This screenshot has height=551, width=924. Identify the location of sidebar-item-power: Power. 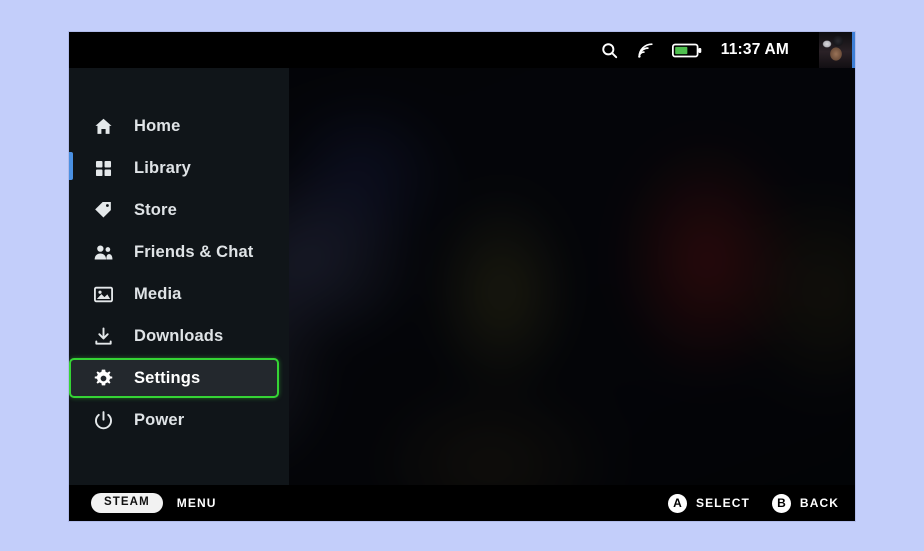
(174, 420).